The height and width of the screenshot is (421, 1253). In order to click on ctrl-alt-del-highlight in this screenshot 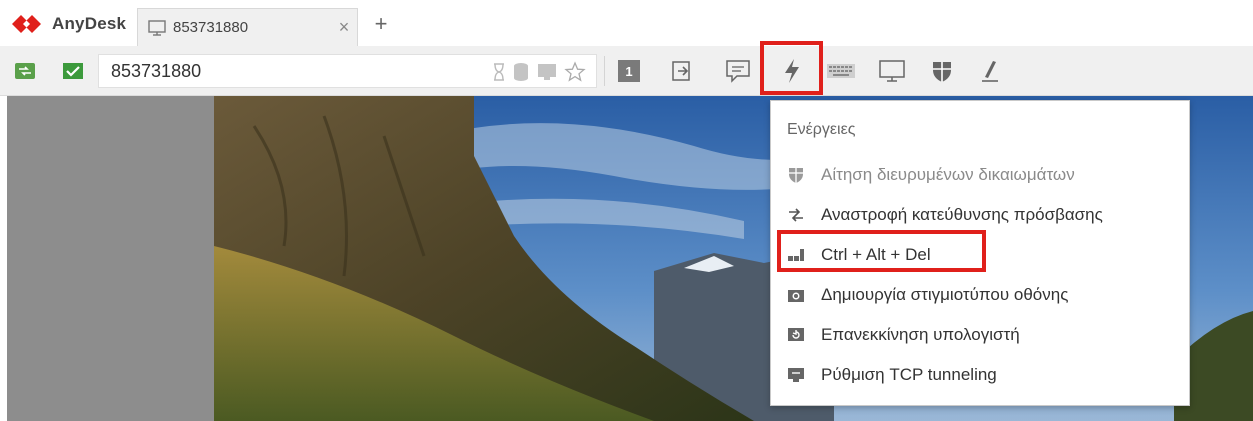, I will do `click(881, 251)`.